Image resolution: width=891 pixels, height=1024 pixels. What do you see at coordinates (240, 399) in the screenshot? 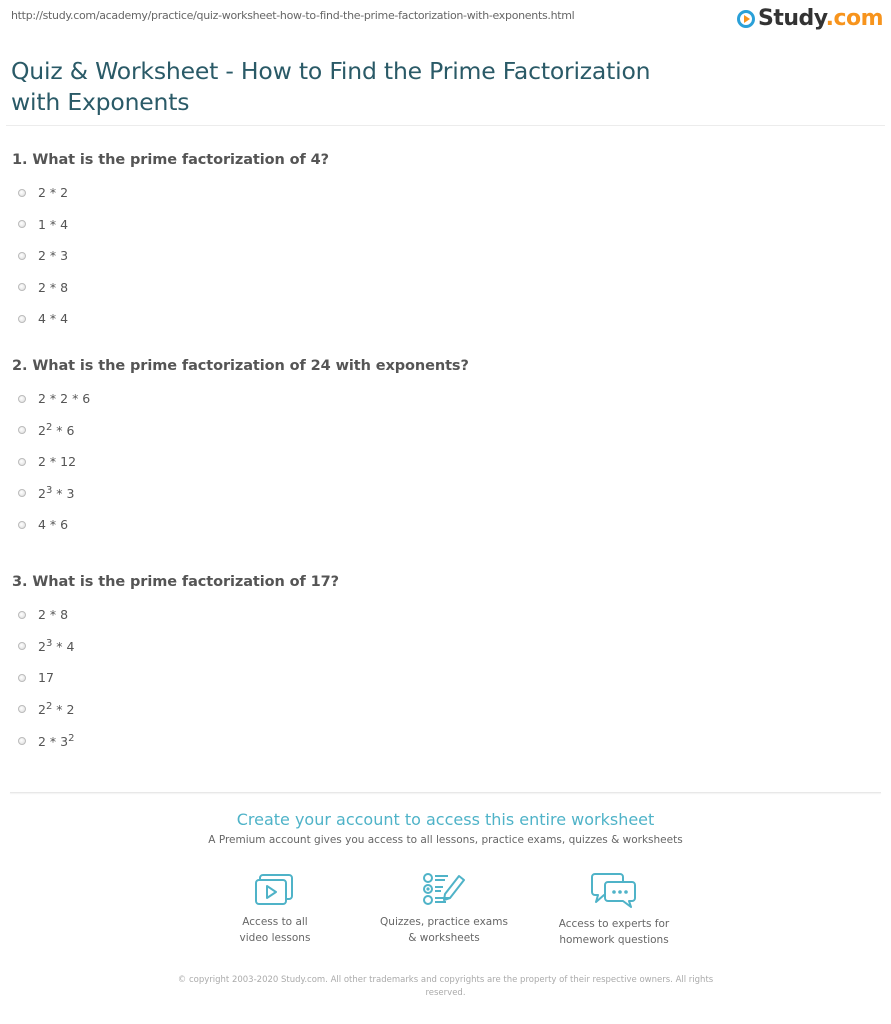
I see `answer-option: 2 * 2 * 6` at bounding box center [240, 399].